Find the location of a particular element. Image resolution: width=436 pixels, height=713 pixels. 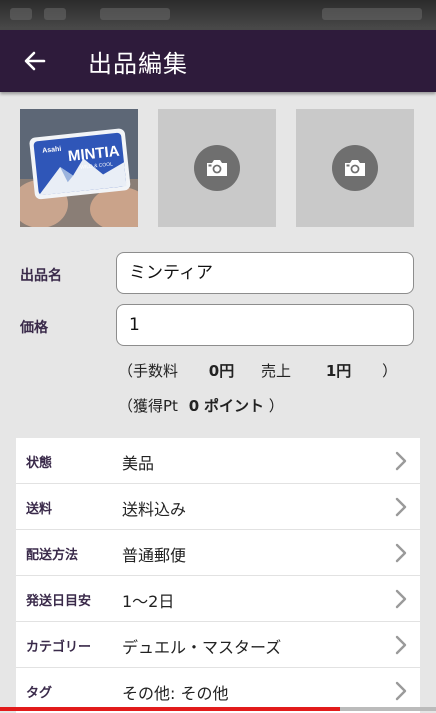

sales-value: 1 is located at coordinates (331, 371).